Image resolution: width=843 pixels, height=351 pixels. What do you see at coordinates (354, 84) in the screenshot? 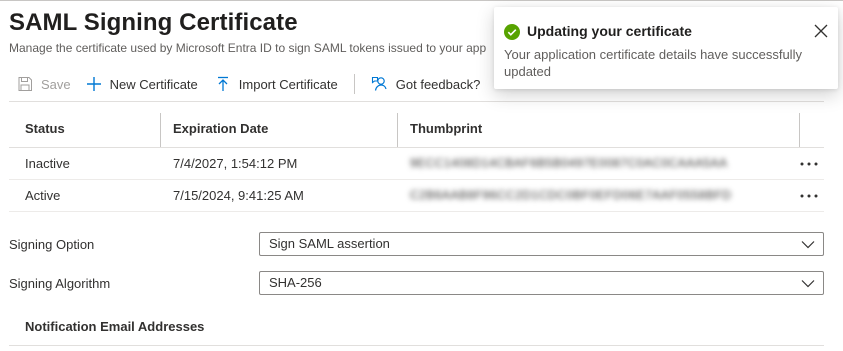
I see `toolbar-separator` at bounding box center [354, 84].